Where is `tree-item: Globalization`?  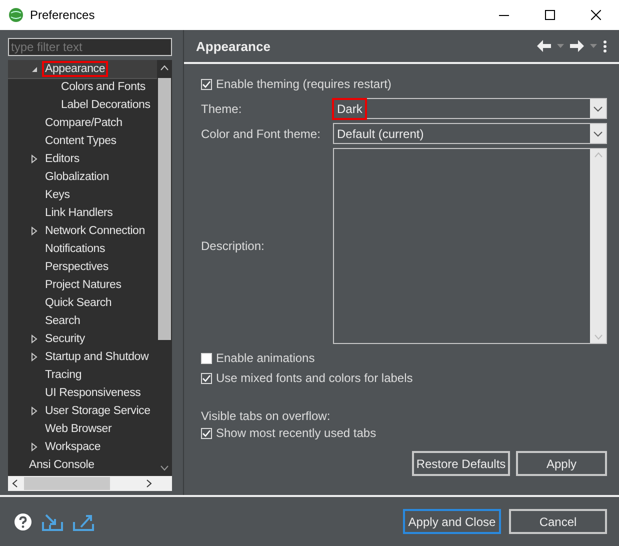
tree-item: Globalization is located at coordinates (82, 177).